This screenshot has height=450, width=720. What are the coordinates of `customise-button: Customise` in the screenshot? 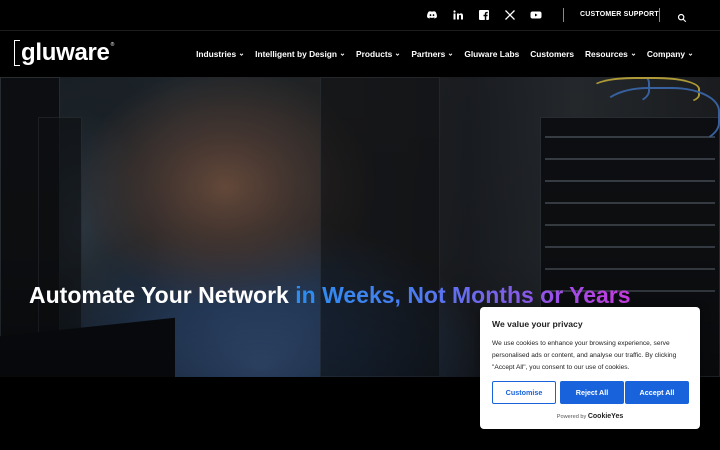 It's located at (524, 392).